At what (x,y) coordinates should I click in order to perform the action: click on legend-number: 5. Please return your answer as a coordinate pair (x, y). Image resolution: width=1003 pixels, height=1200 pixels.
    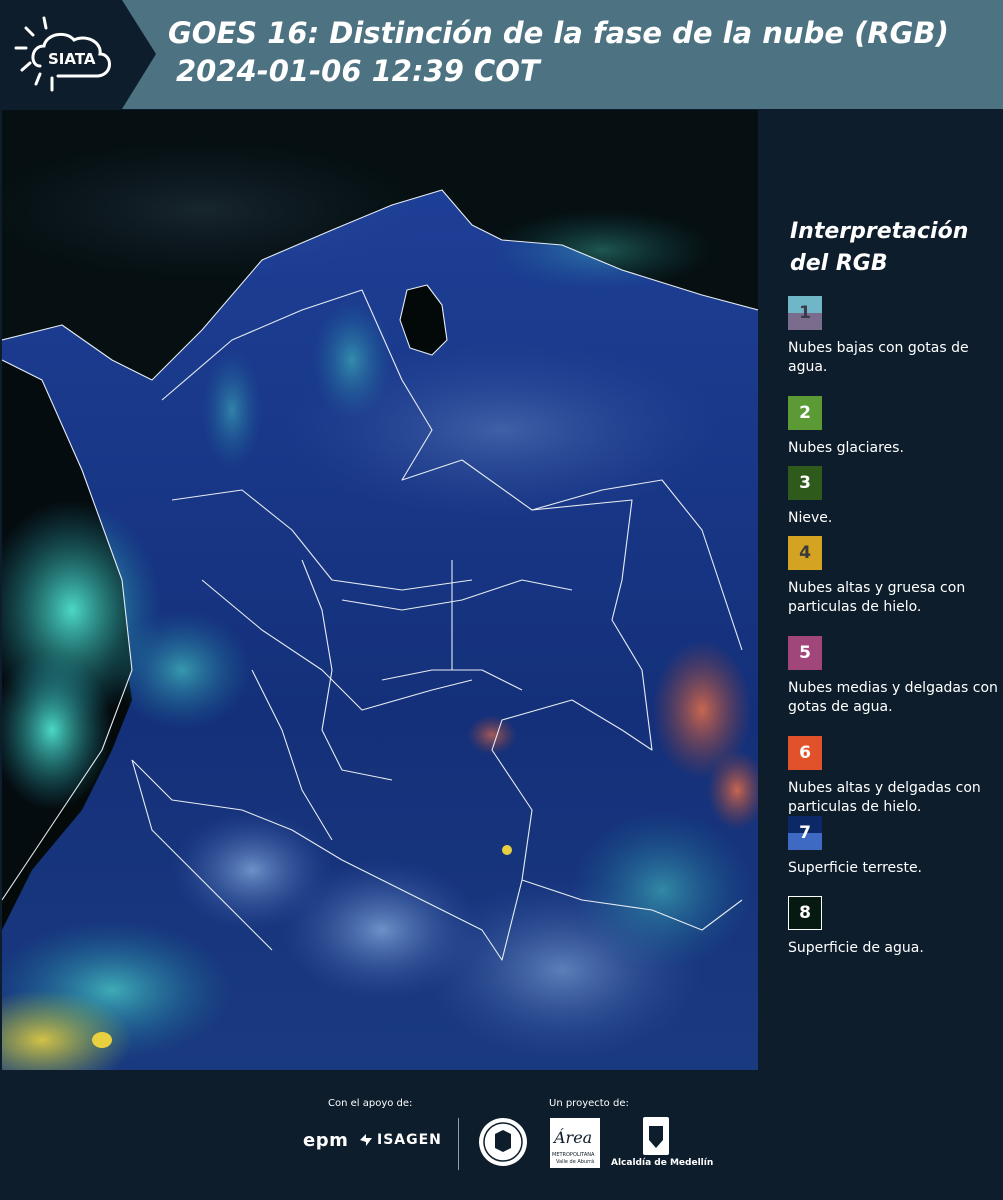
    Looking at the image, I should click on (805, 653).